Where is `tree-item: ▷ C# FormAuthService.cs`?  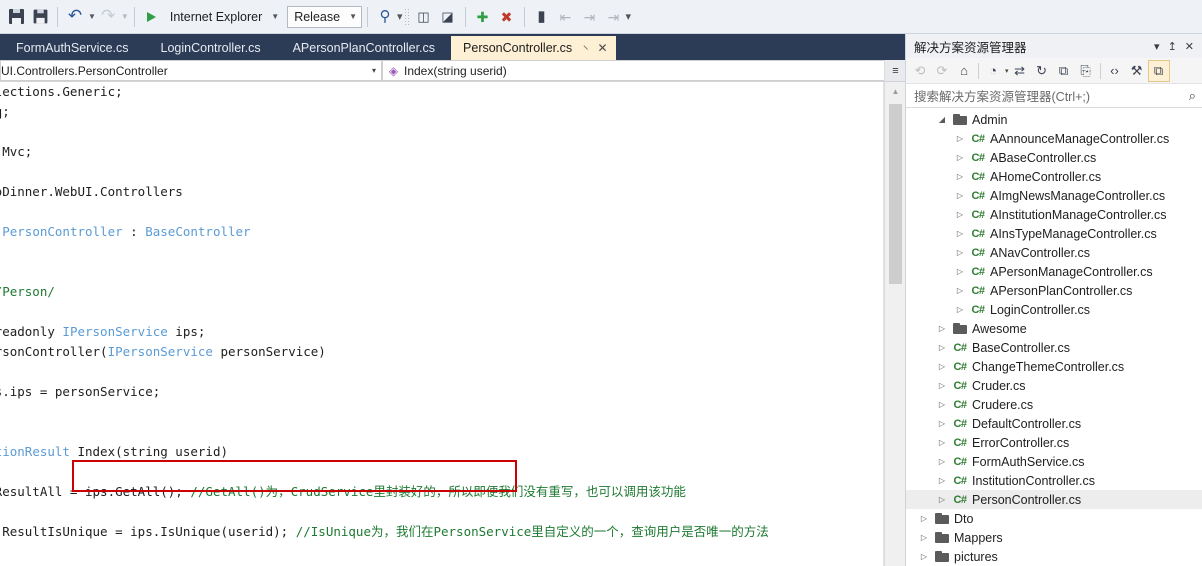 tree-item: ▷ C# FormAuthService.cs is located at coordinates (1054, 461).